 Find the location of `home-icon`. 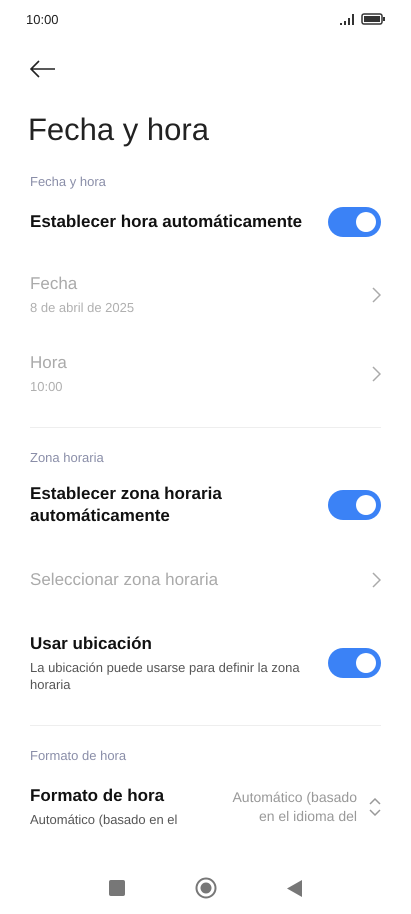

home-icon is located at coordinates (206, 888).